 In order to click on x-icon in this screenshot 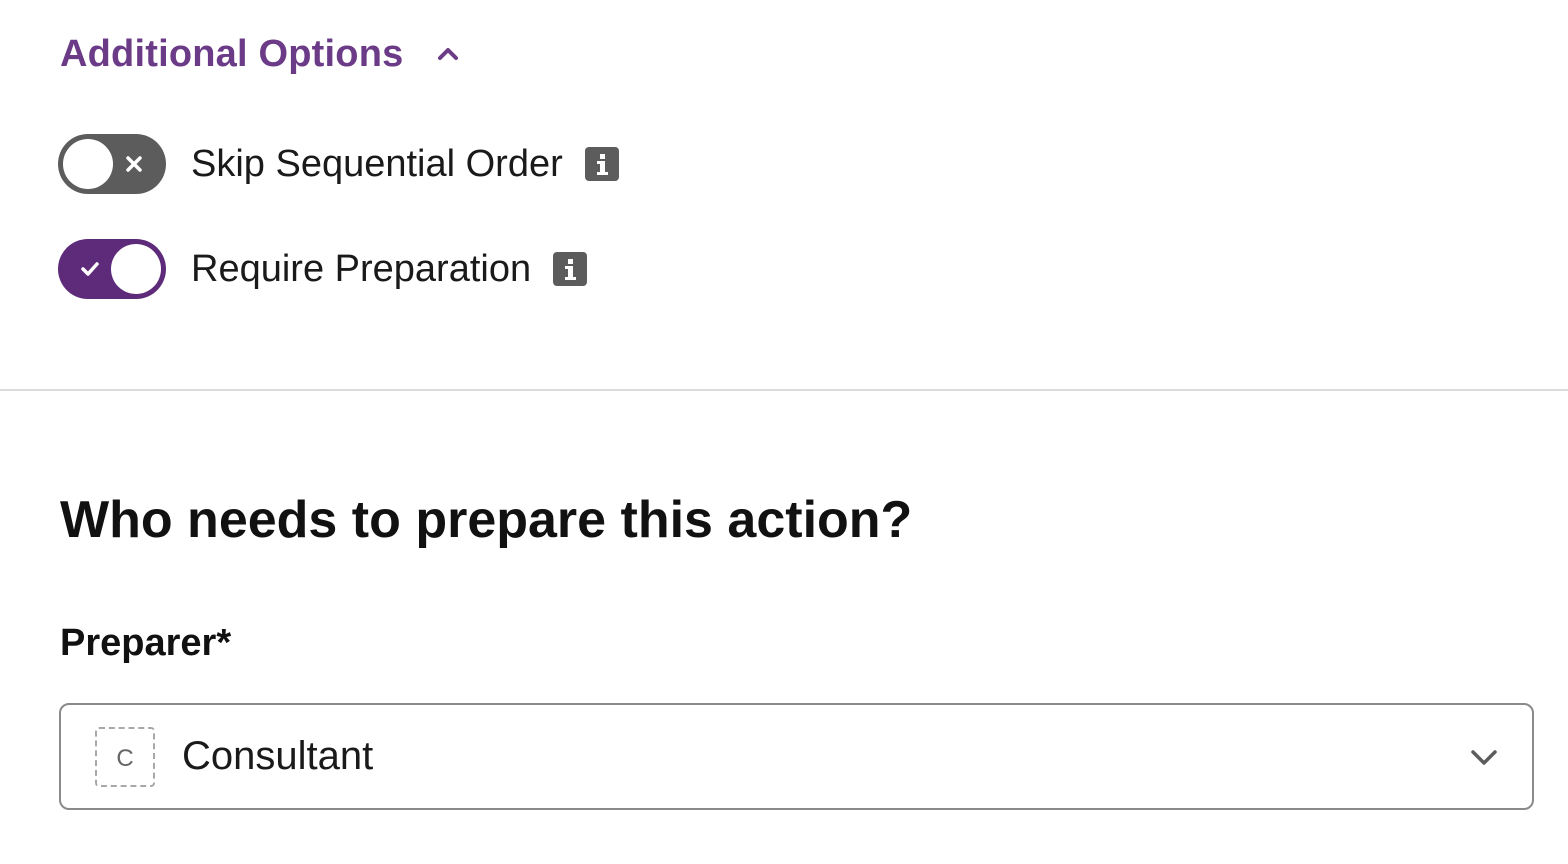, I will do `click(134, 164)`.